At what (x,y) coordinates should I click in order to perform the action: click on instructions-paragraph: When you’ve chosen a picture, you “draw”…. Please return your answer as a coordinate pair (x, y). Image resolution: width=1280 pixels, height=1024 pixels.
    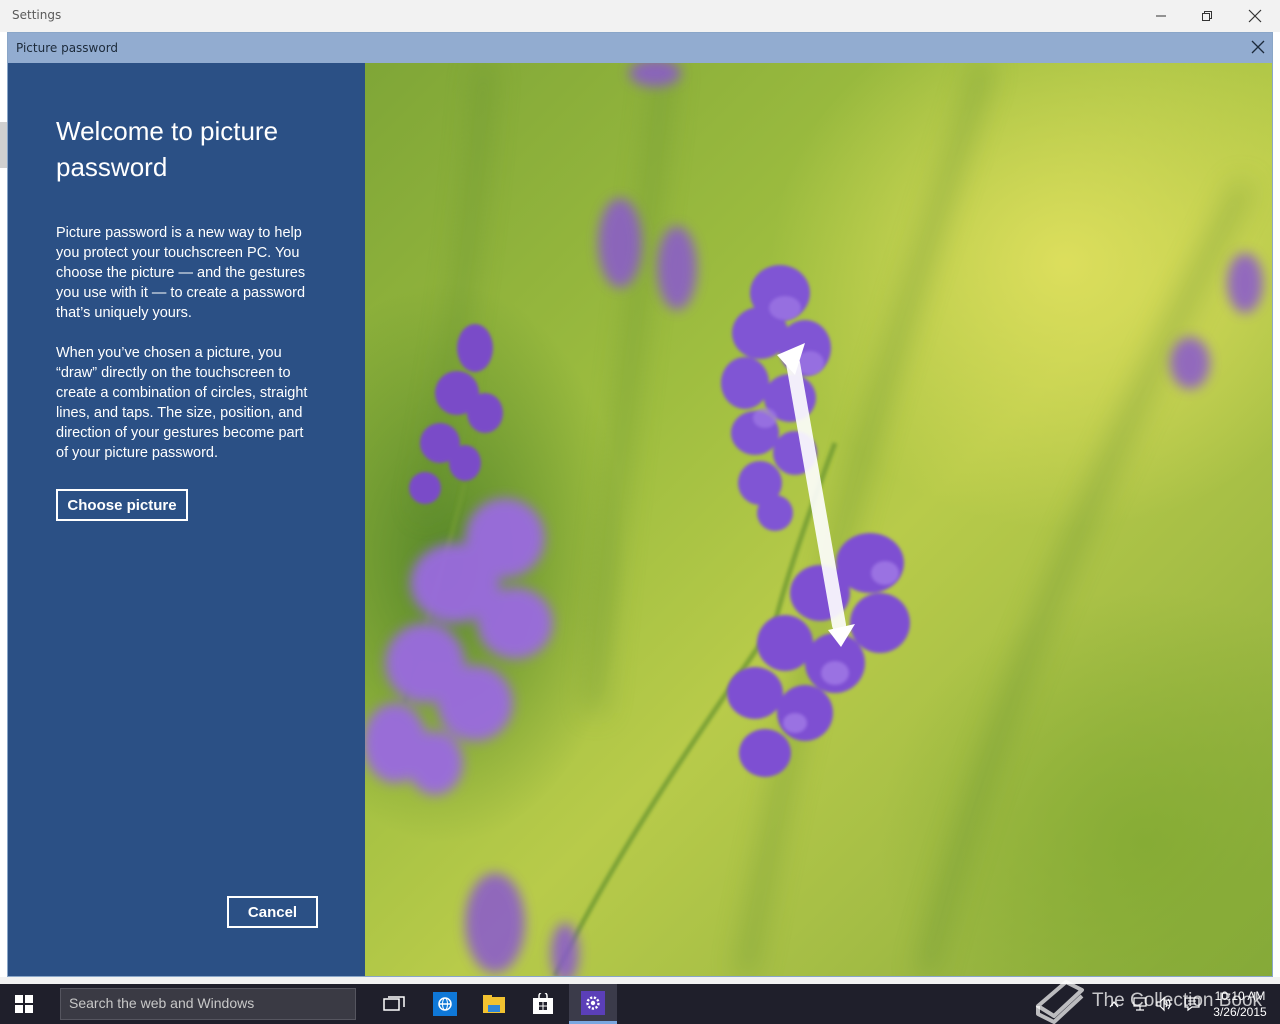
    Looking at the image, I should click on (182, 403).